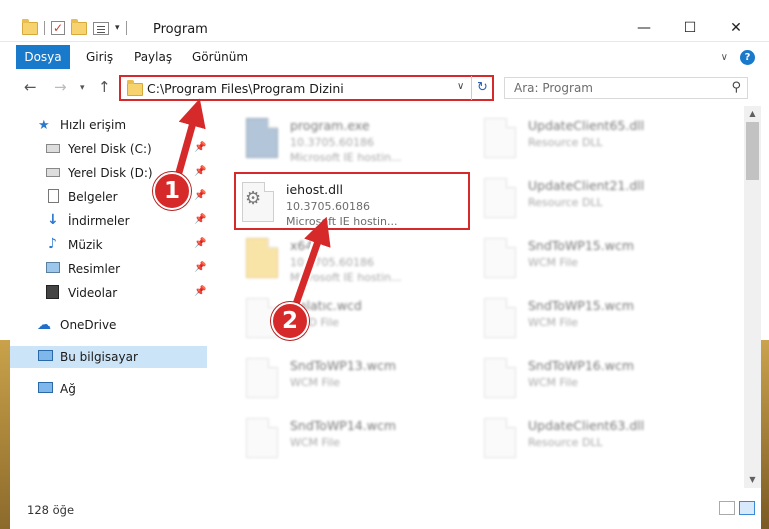  Describe the element at coordinates (593, 138) in the screenshot. I see `file-item: UpdateClient65.dll Resource DLL` at that location.